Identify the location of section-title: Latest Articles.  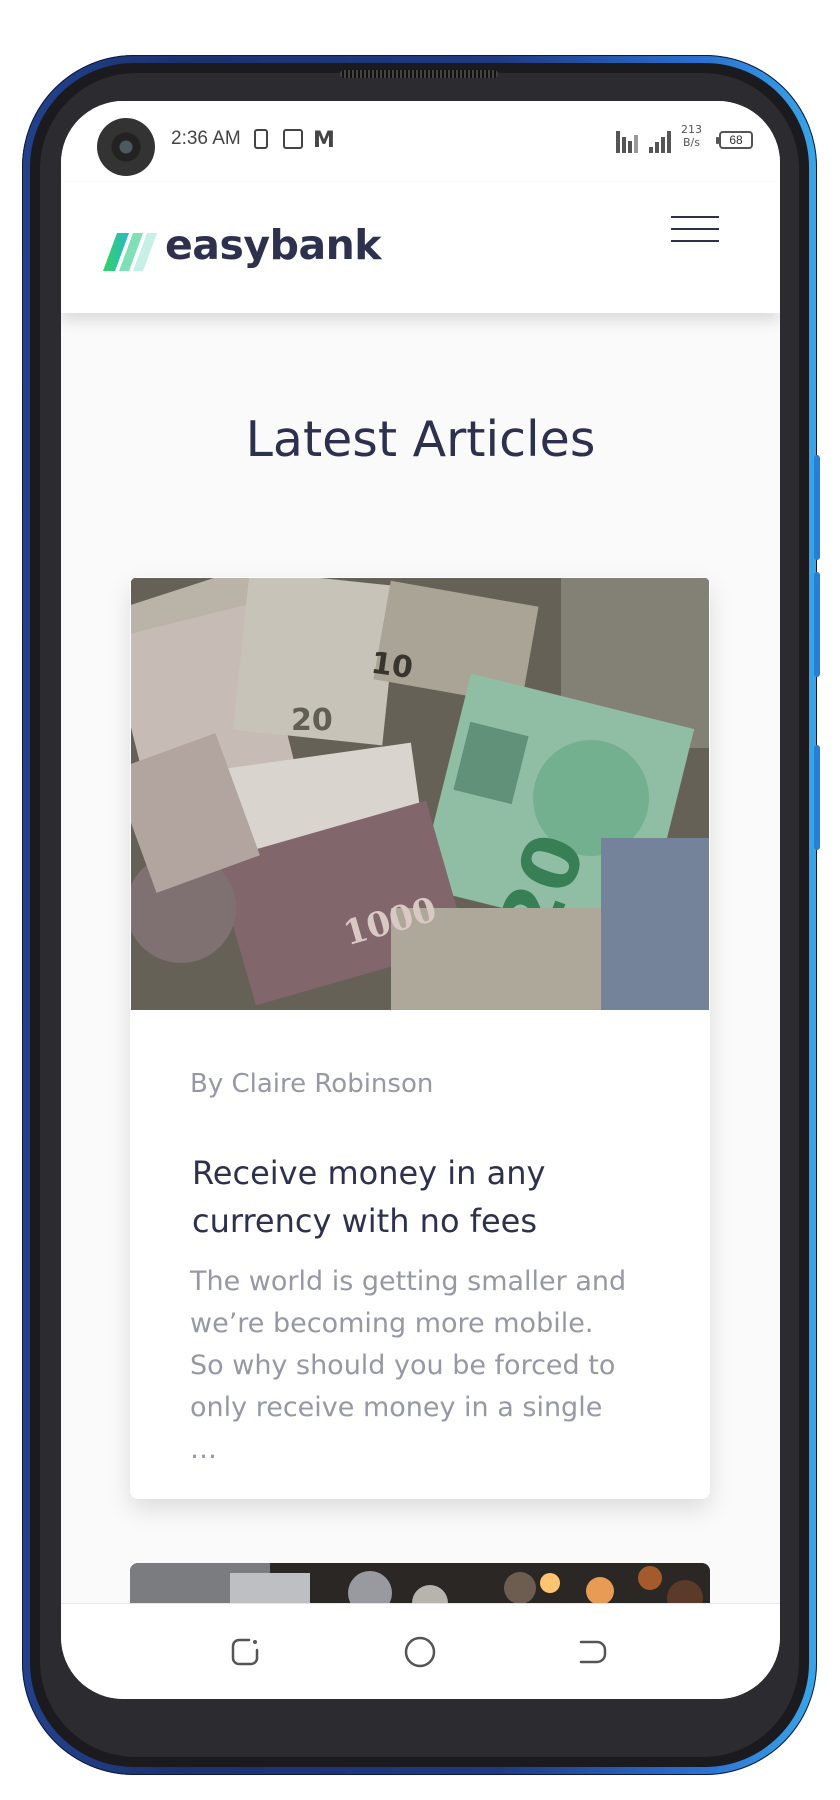
(420, 439).